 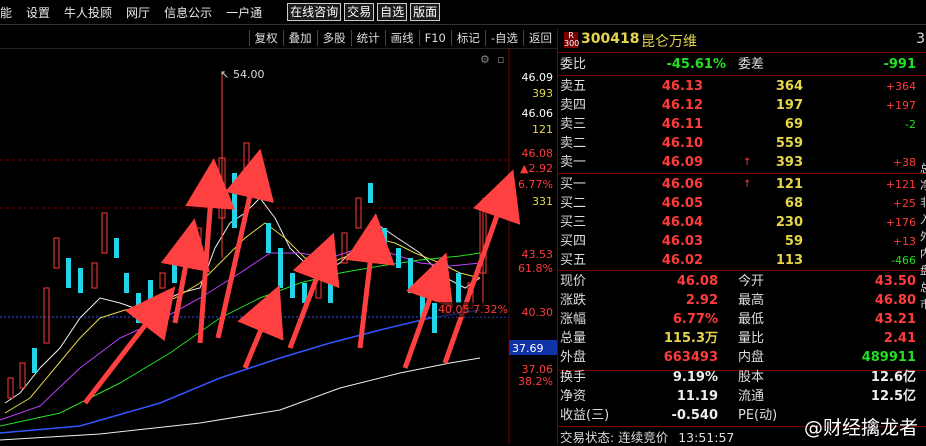 What do you see at coordinates (244, 12) in the screenshot?
I see `menu-item-account-link: 一户通` at bounding box center [244, 12].